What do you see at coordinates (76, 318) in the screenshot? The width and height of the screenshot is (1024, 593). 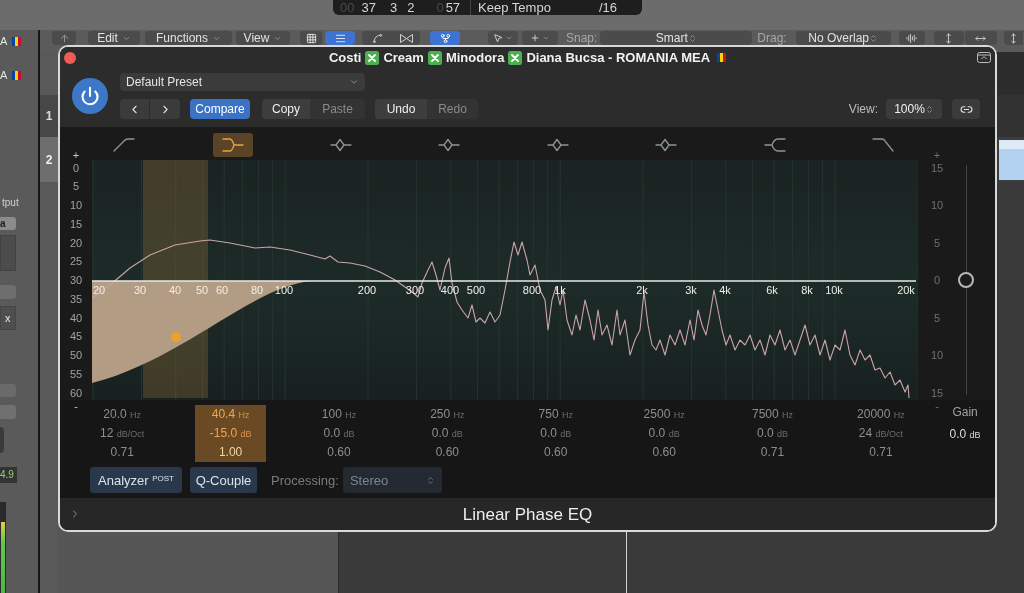 I see `db-scale-label: 40` at bounding box center [76, 318].